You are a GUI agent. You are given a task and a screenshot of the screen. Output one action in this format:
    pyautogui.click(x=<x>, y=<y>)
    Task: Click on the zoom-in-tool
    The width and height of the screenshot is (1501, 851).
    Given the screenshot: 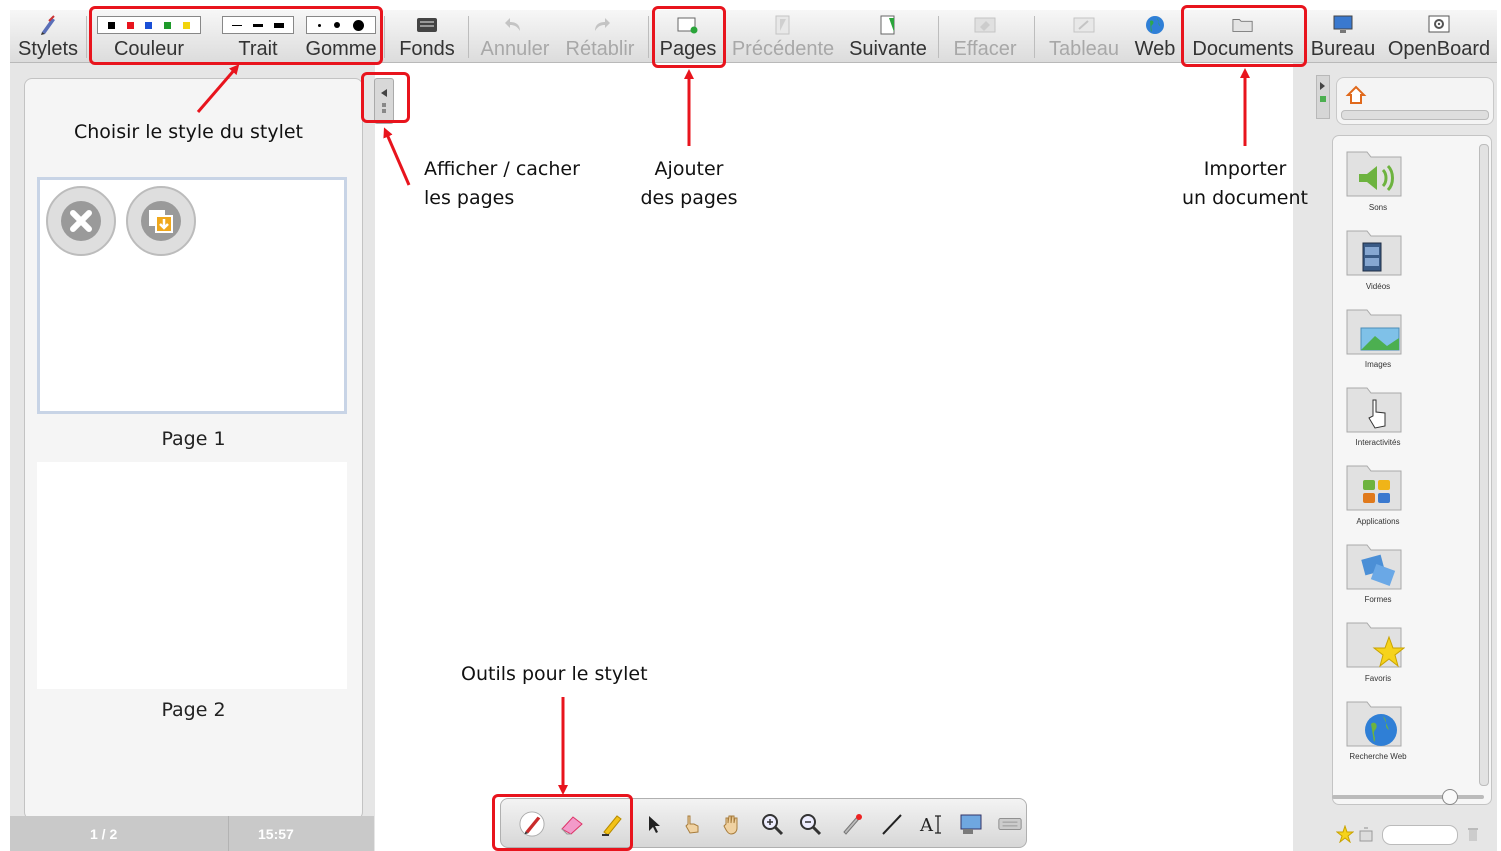 What is the action you would take?
    pyautogui.click(x=772, y=824)
    